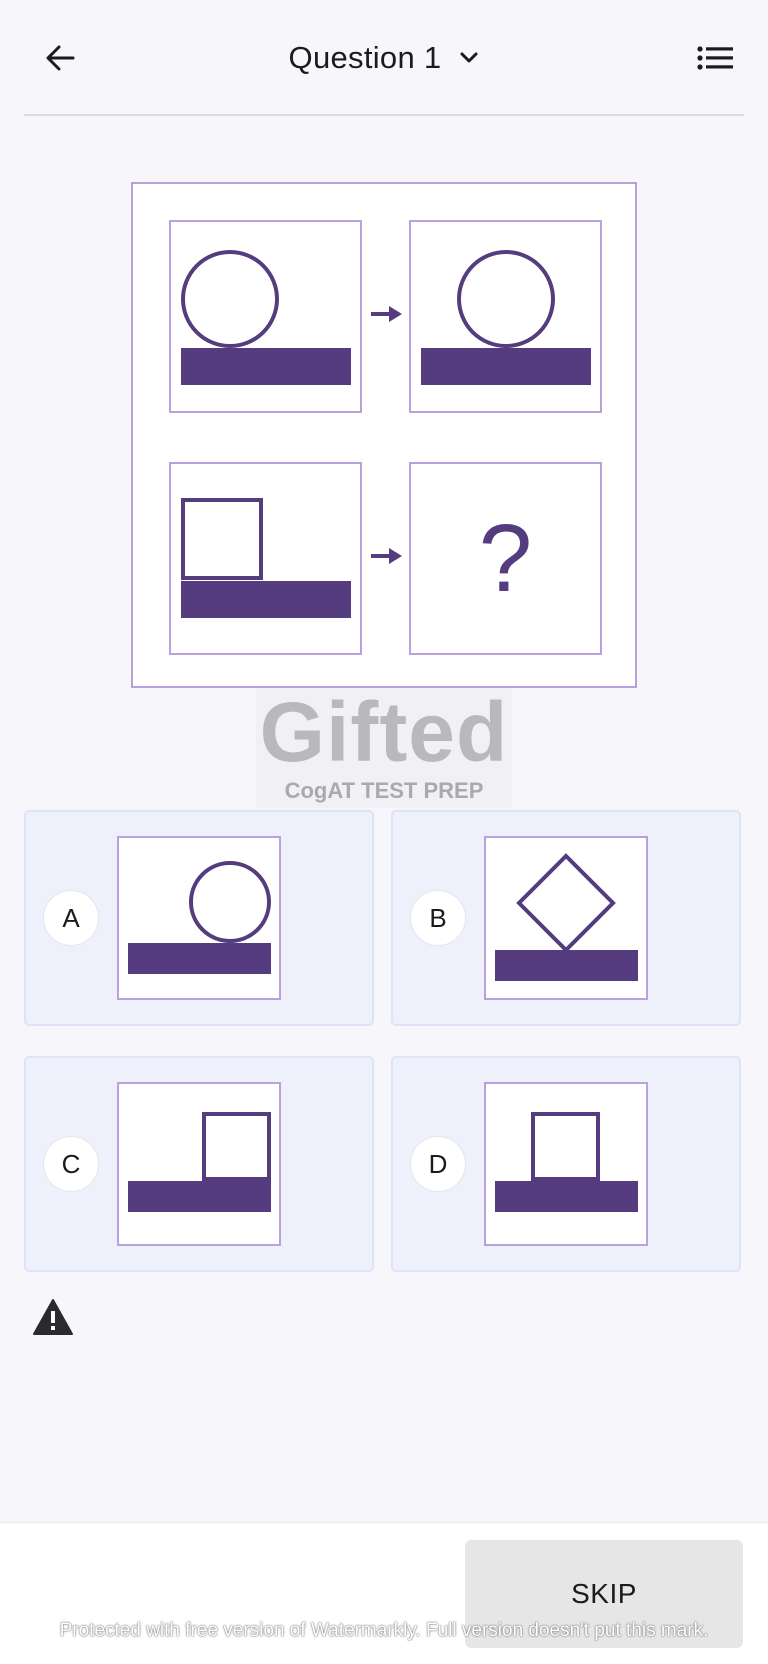  I want to click on option-b-figure, so click(566, 918).